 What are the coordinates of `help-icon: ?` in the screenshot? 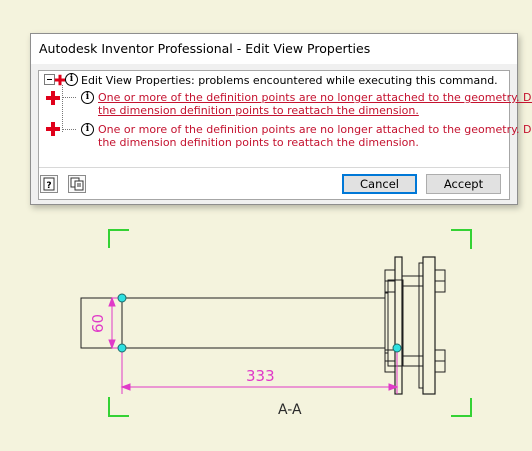 It's located at (49, 184).